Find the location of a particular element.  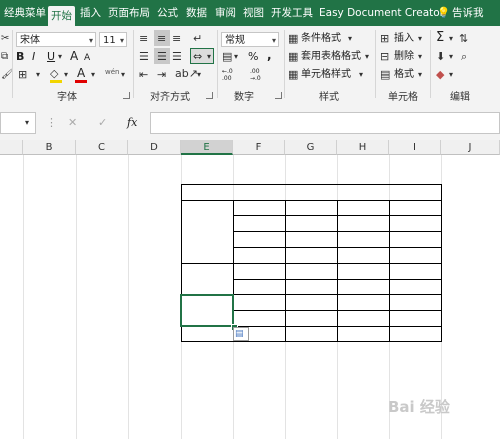

format-cells-button: 格式 is located at coordinates (404, 75).